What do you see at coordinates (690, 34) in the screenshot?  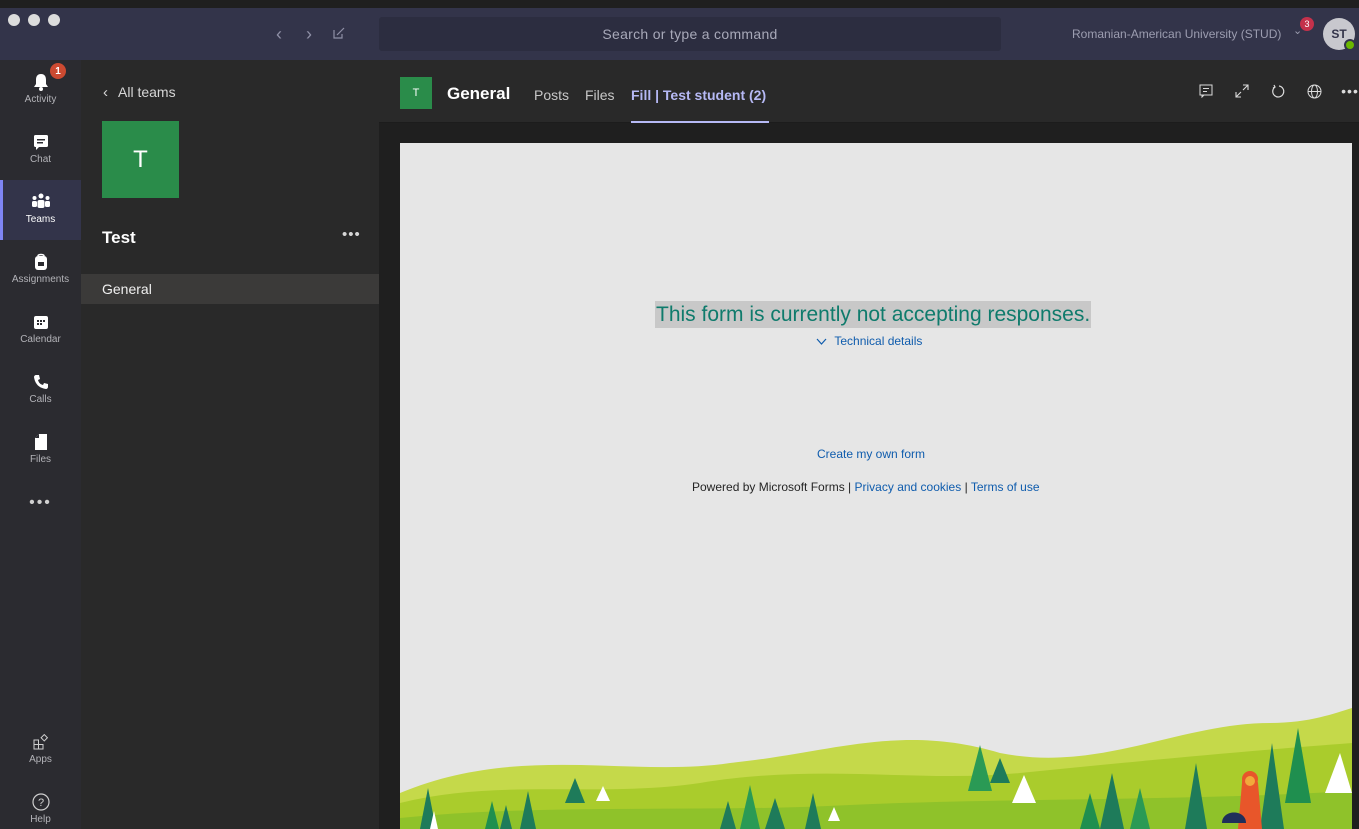 I see `search-input: Search or type a command` at bounding box center [690, 34].